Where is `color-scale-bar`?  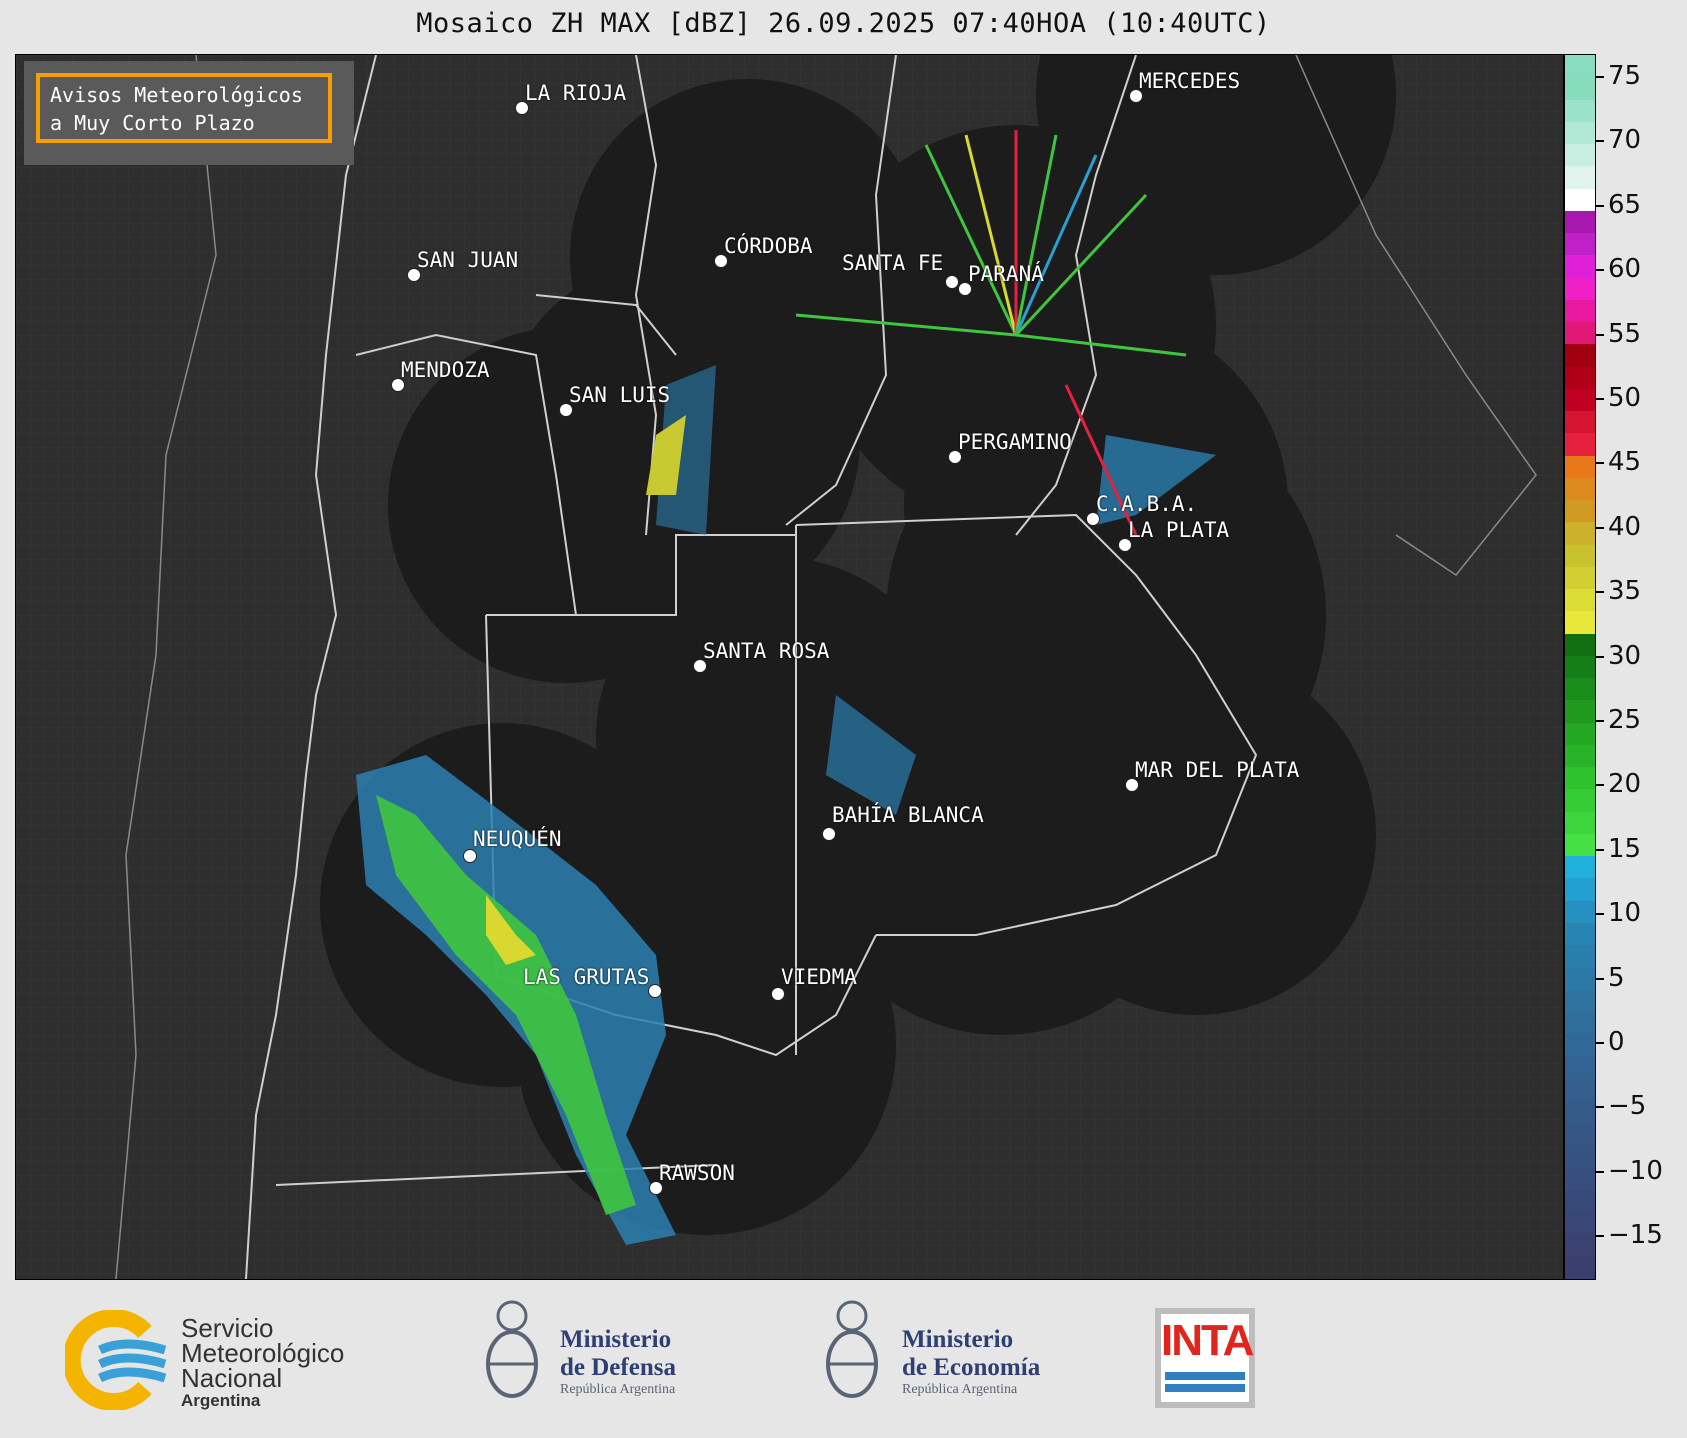 color-scale-bar is located at coordinates (1580, 667).